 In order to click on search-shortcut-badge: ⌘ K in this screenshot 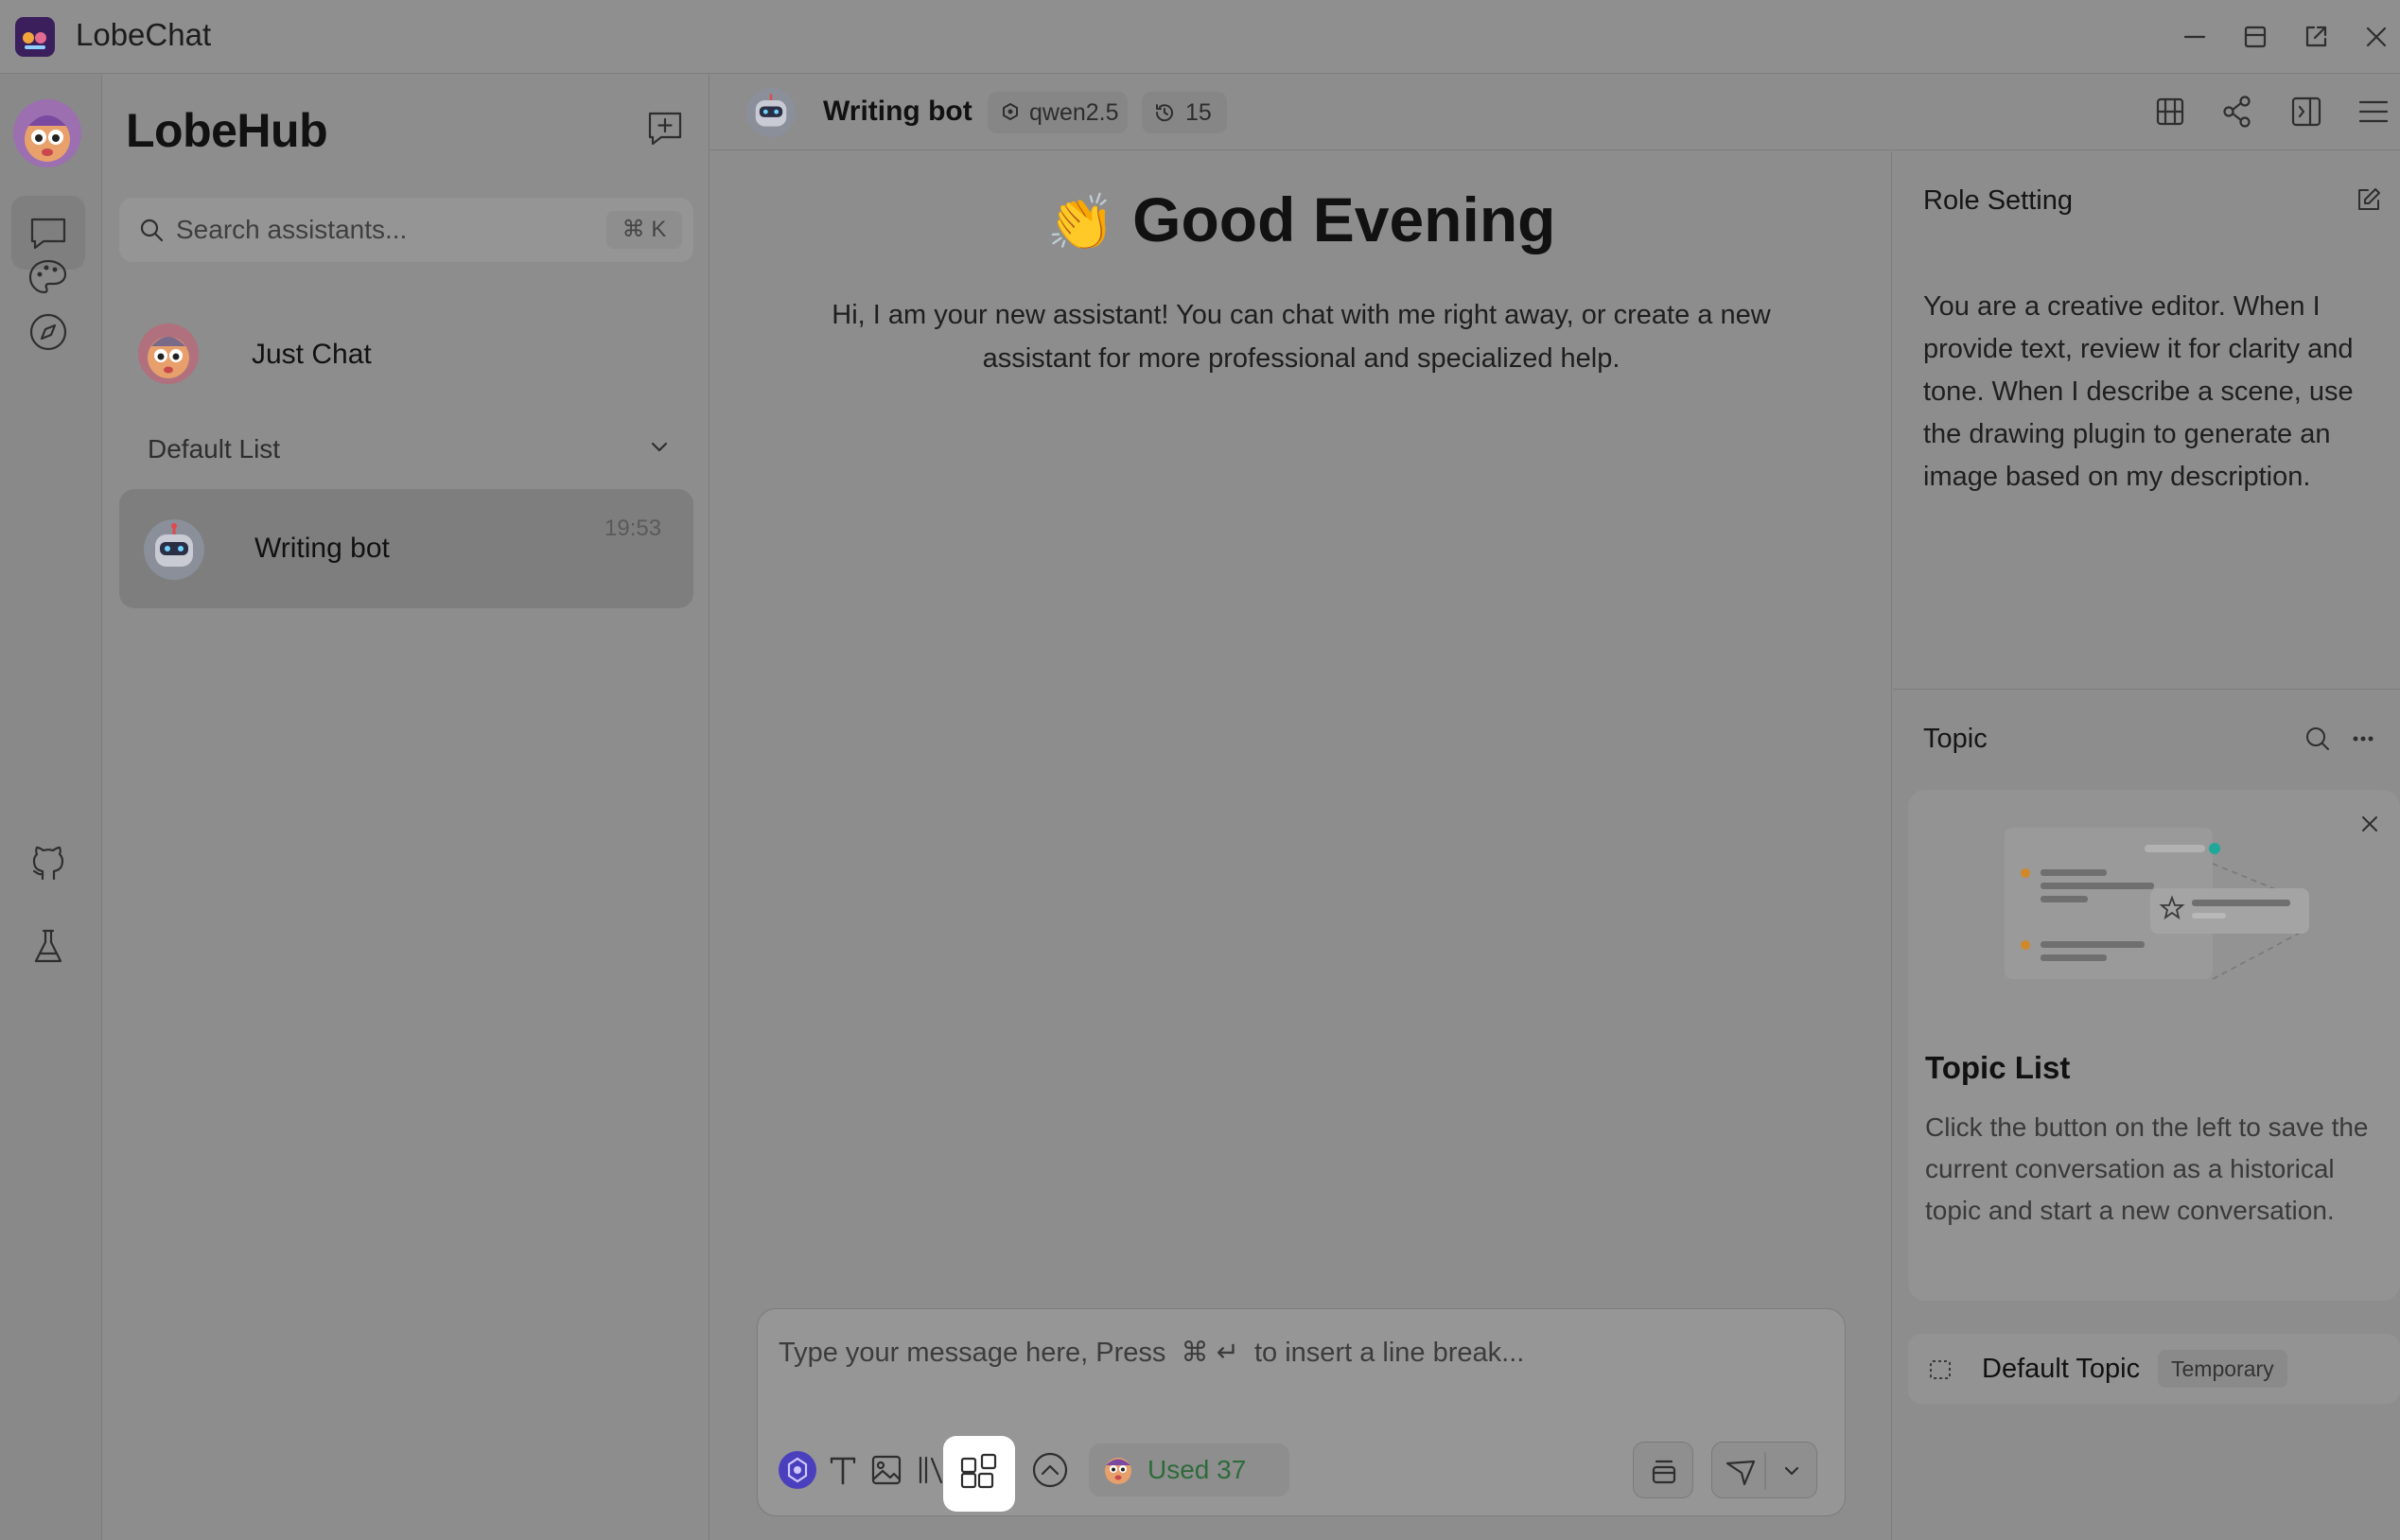, I will do `click(644, 230)`.